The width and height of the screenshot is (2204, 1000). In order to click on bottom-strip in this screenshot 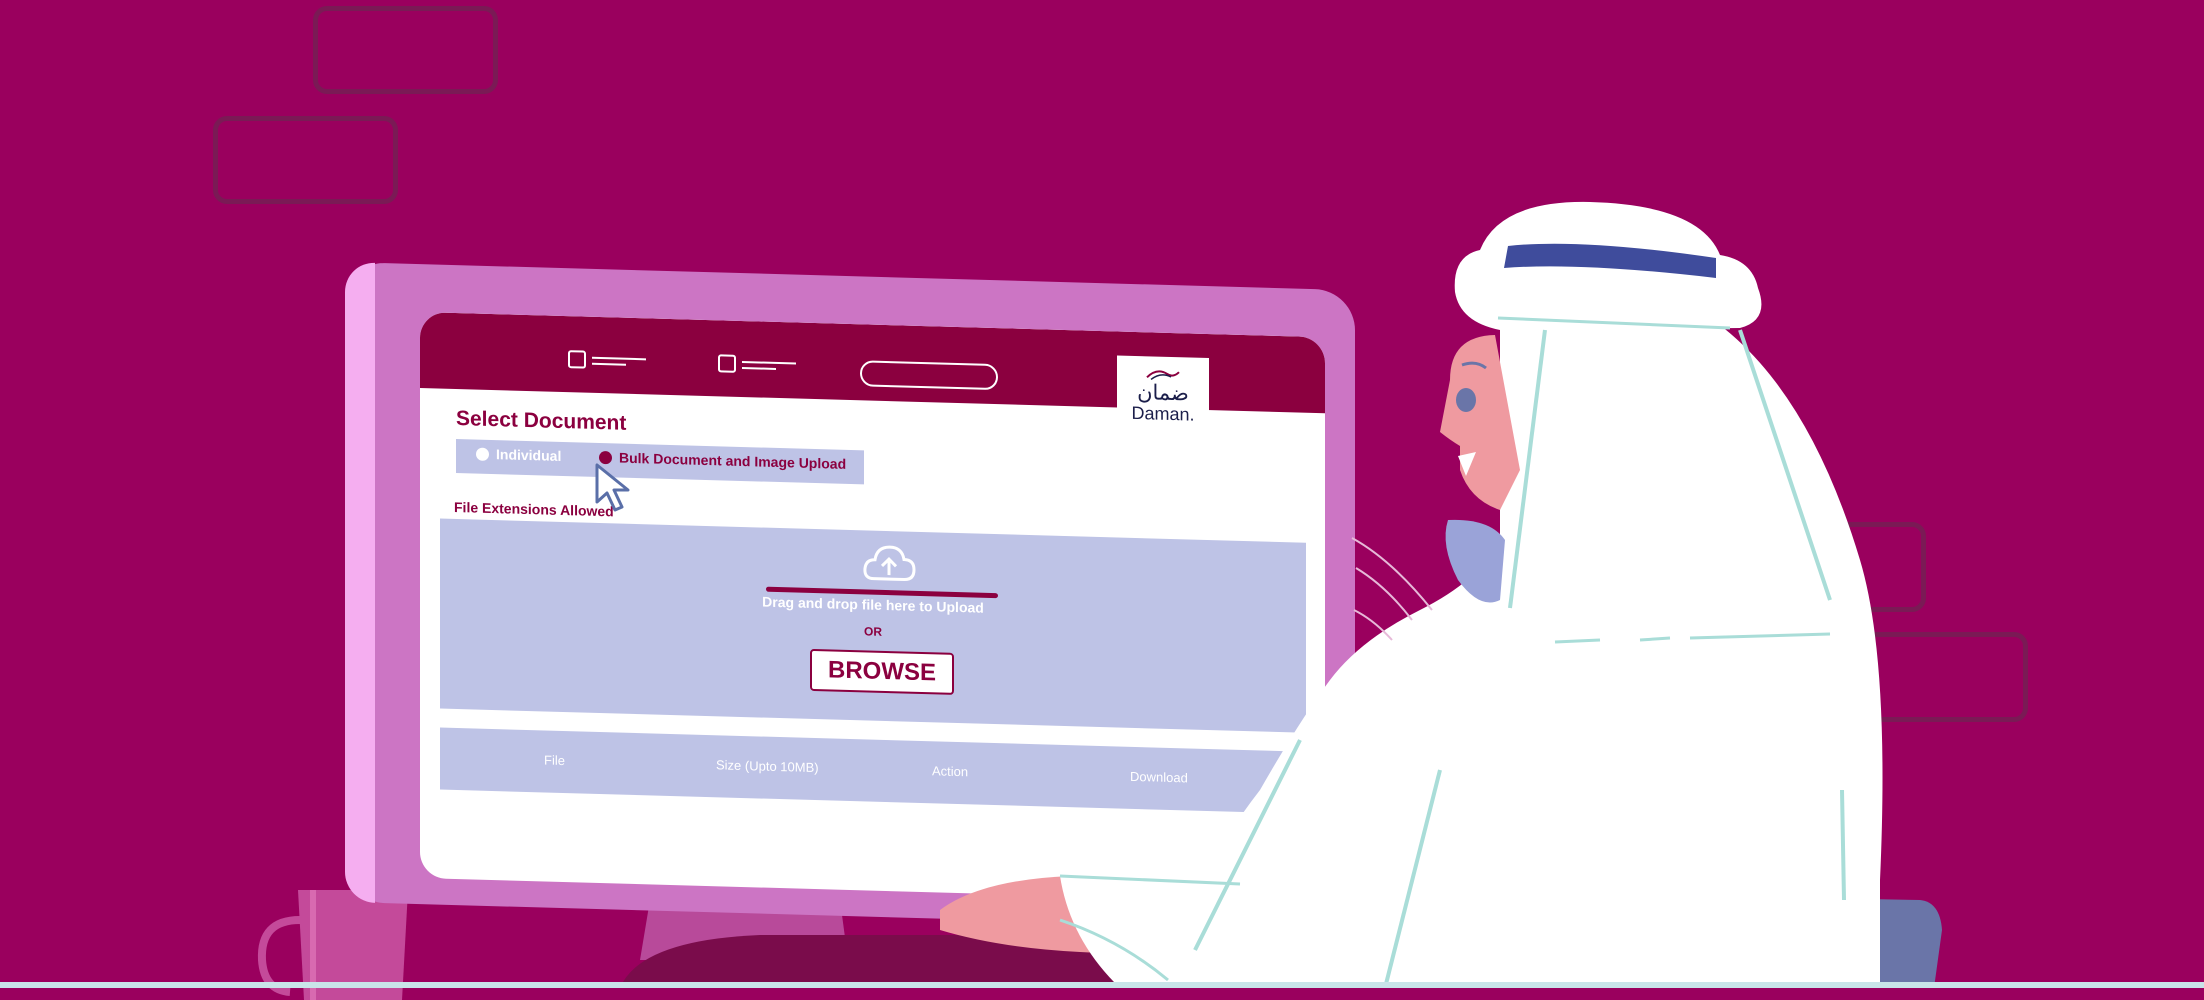, I will do `click(1102, 985)`.